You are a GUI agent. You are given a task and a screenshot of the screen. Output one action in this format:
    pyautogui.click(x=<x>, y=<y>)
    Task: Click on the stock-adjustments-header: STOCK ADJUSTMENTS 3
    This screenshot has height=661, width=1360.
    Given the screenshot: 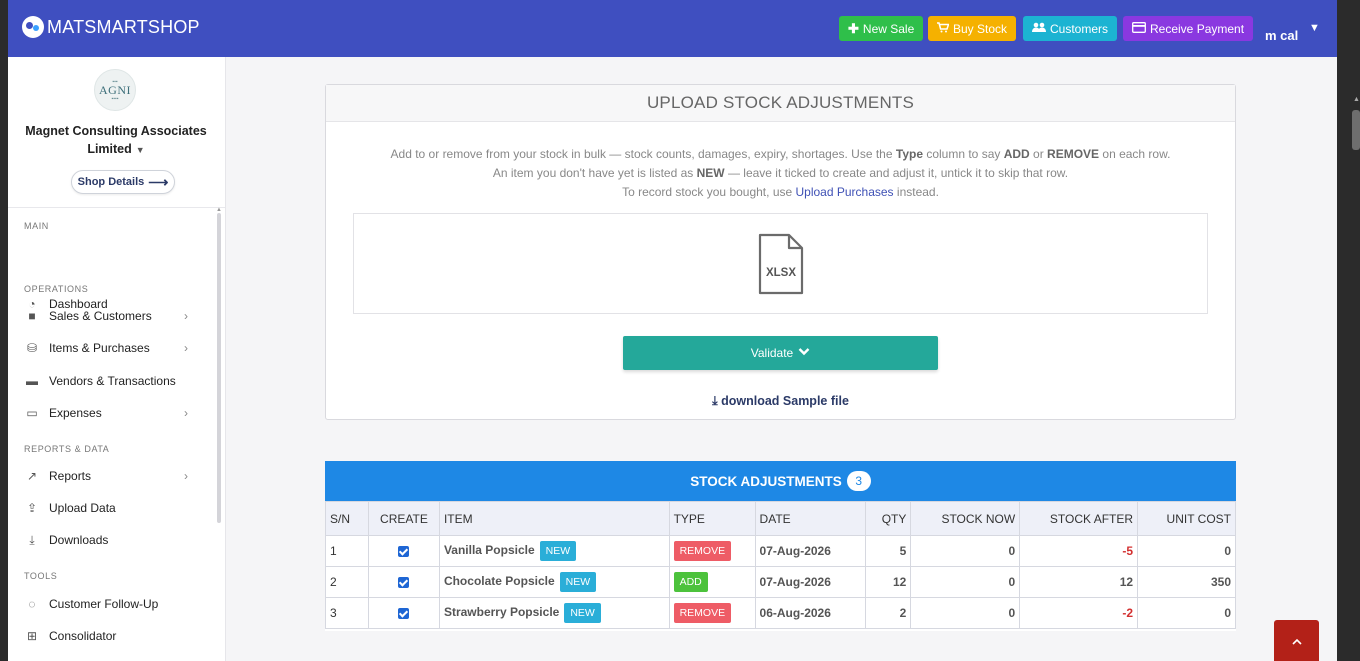 What is the action you would take?
    pyautogui.click(x=780, y=481)
    